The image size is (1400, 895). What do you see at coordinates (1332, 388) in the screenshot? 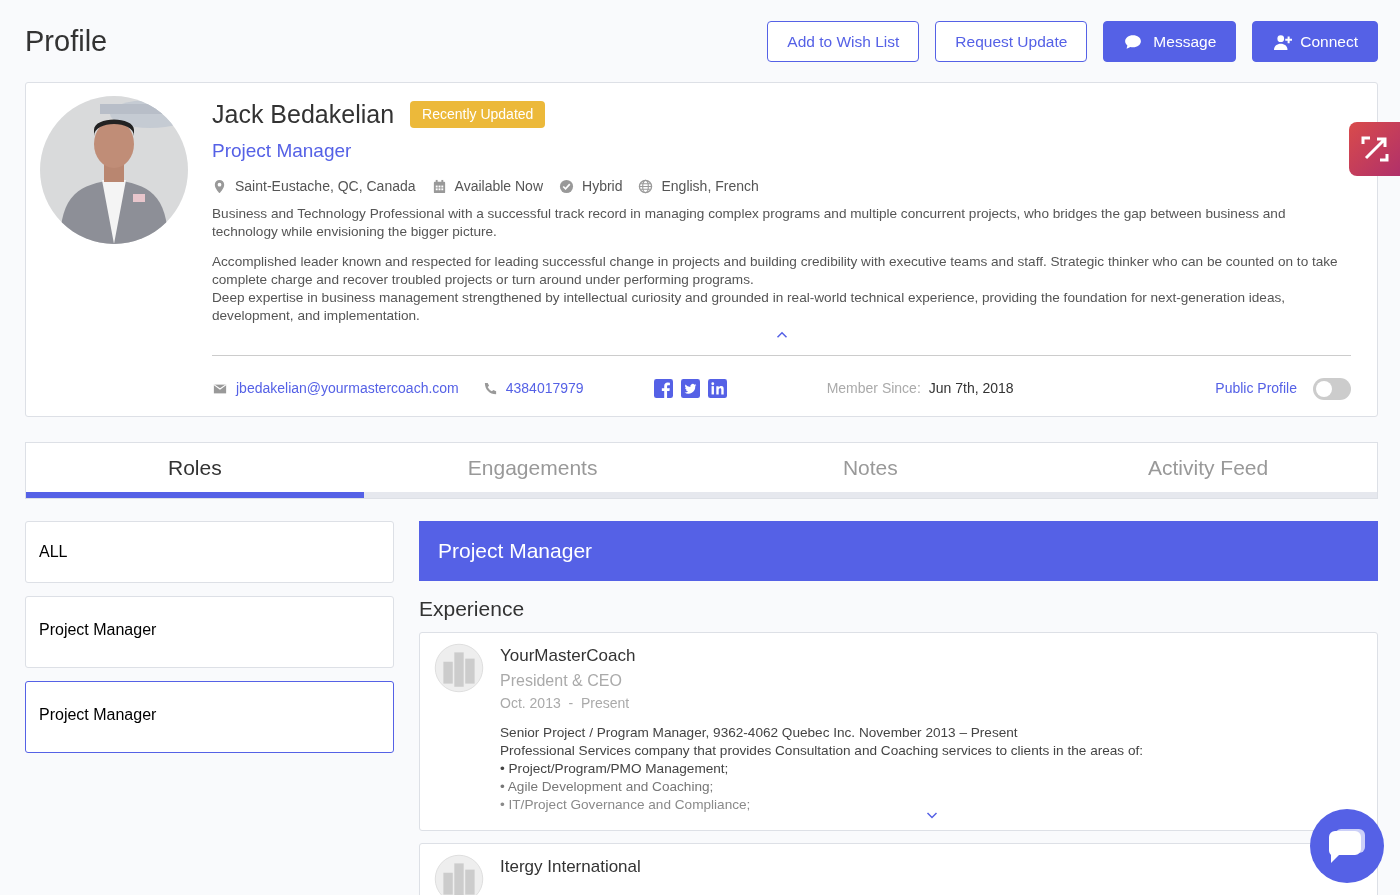
I see `toggle-switch` at bounding box center [1332, 388].